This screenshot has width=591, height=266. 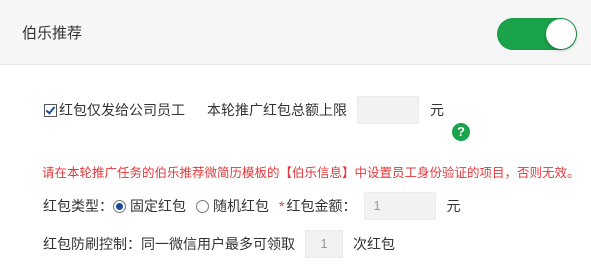 I want to click on fixed-red-packet-label: 固定红包, so click(x=158, y=206).